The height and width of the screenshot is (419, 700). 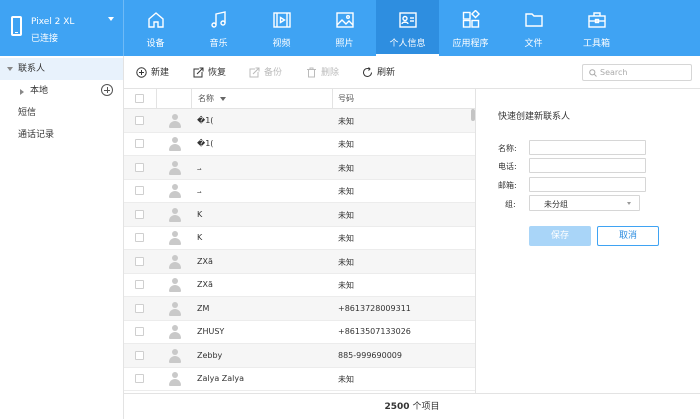 I want to click on table-row: ZM +8613728009311, so click(x=299, y=309).